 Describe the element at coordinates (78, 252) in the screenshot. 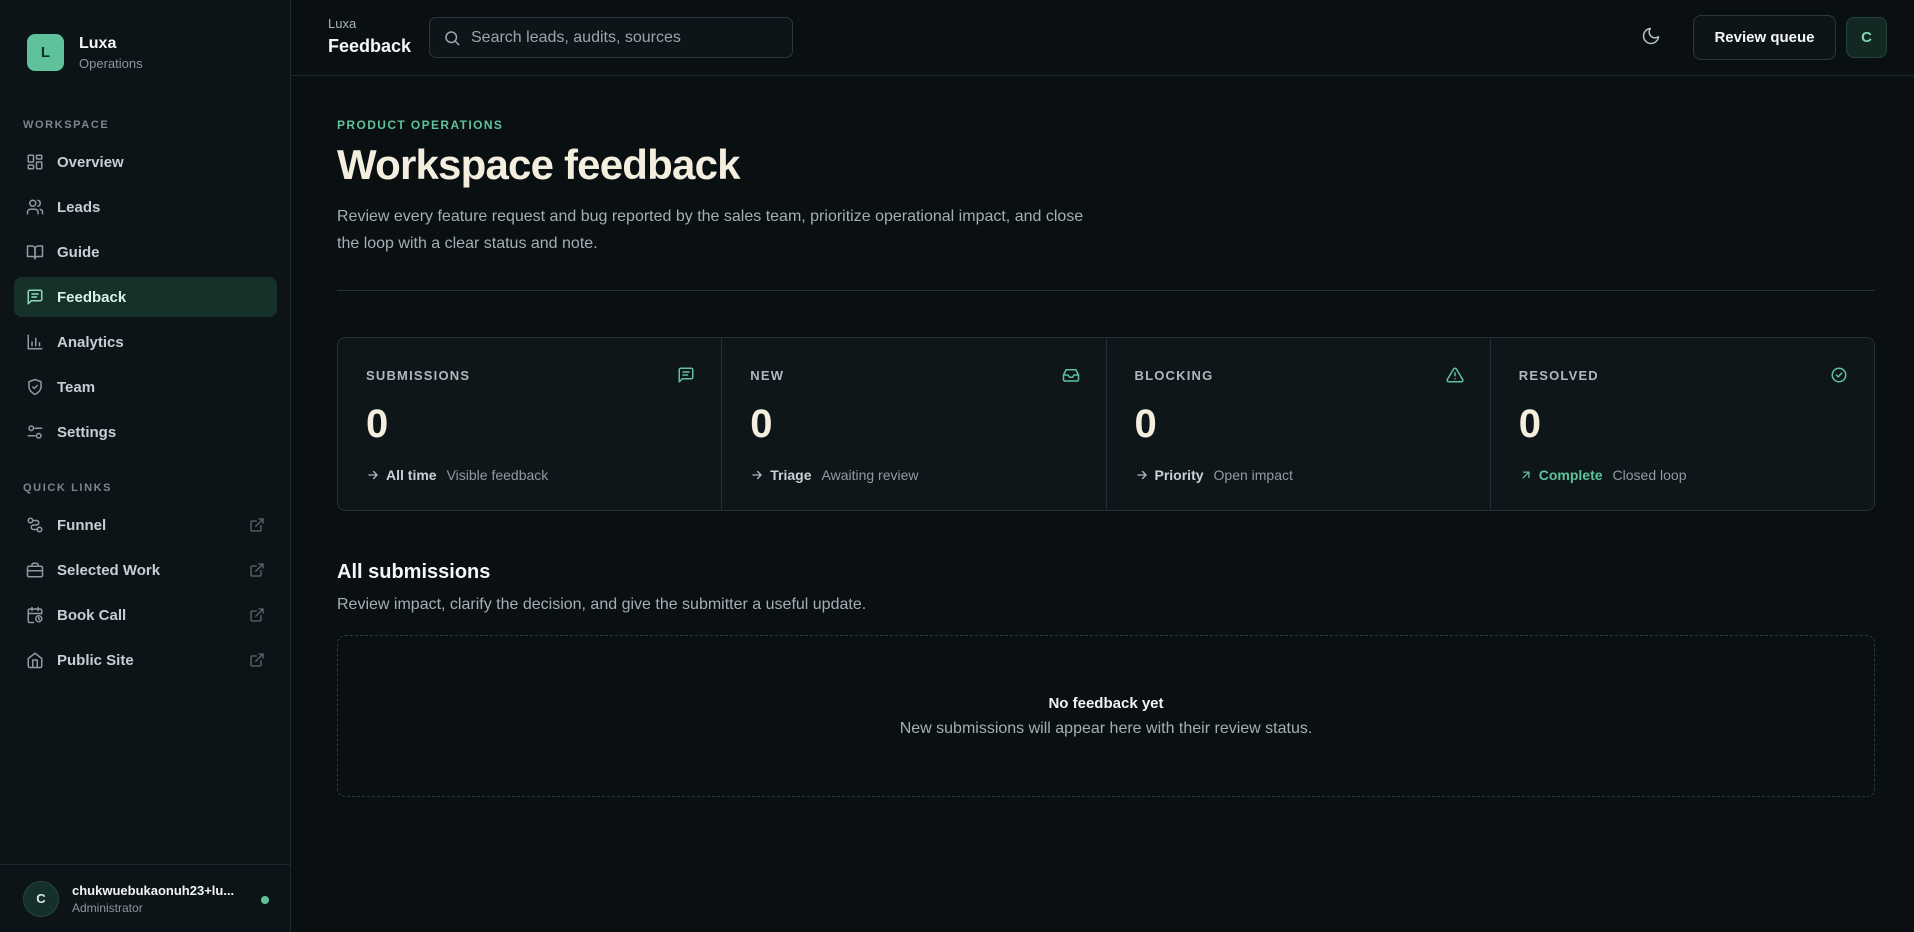

I see `sidebar-item-label: Guide` at that location.